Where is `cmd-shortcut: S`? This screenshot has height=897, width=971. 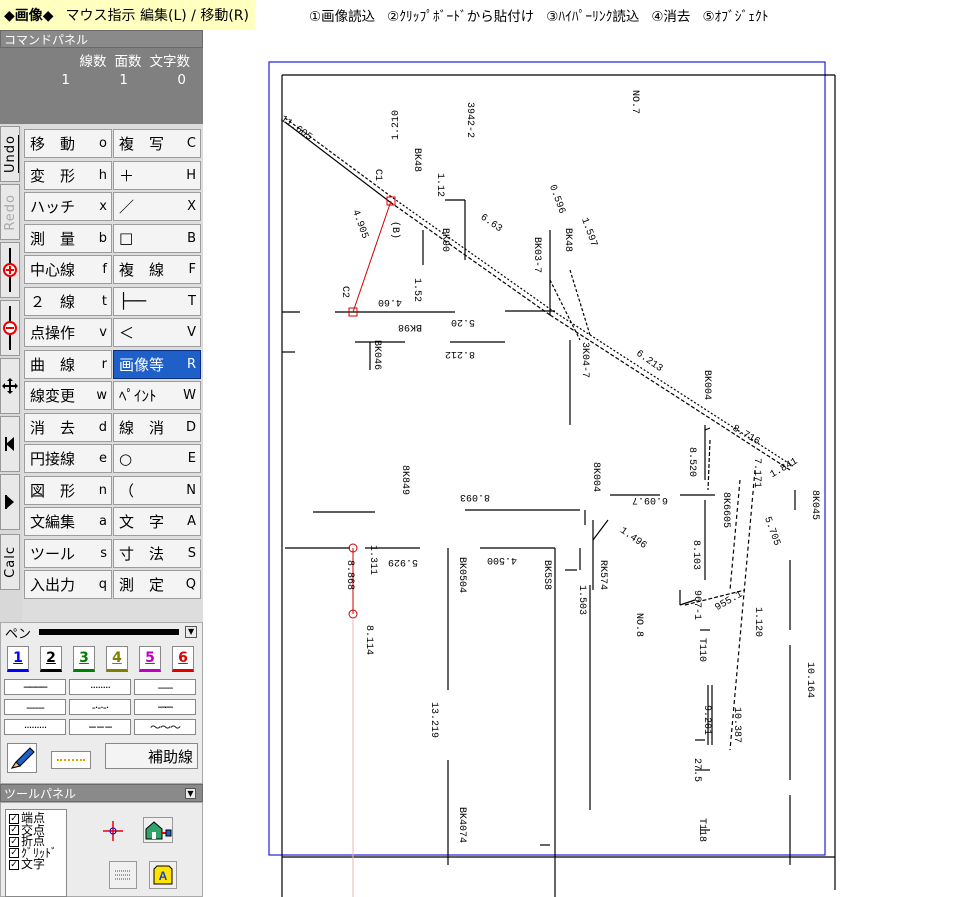 cmd-shortcut: S is located at coordinates (191, 553).